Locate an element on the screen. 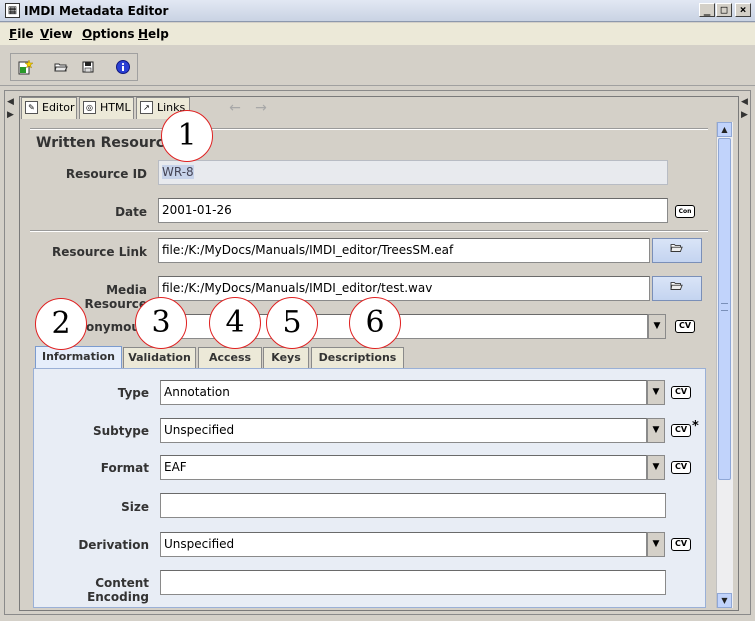 Image resolution: width=755 pixels, height=621 pixels. callout-1: 1 is located at coordinates (187, 136).